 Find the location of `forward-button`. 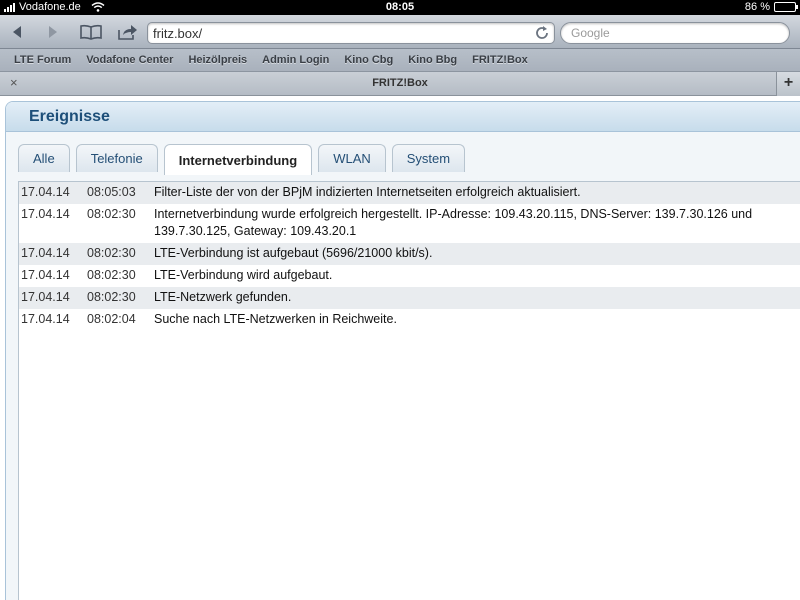

forward-button is located at coordinates (53, 32).